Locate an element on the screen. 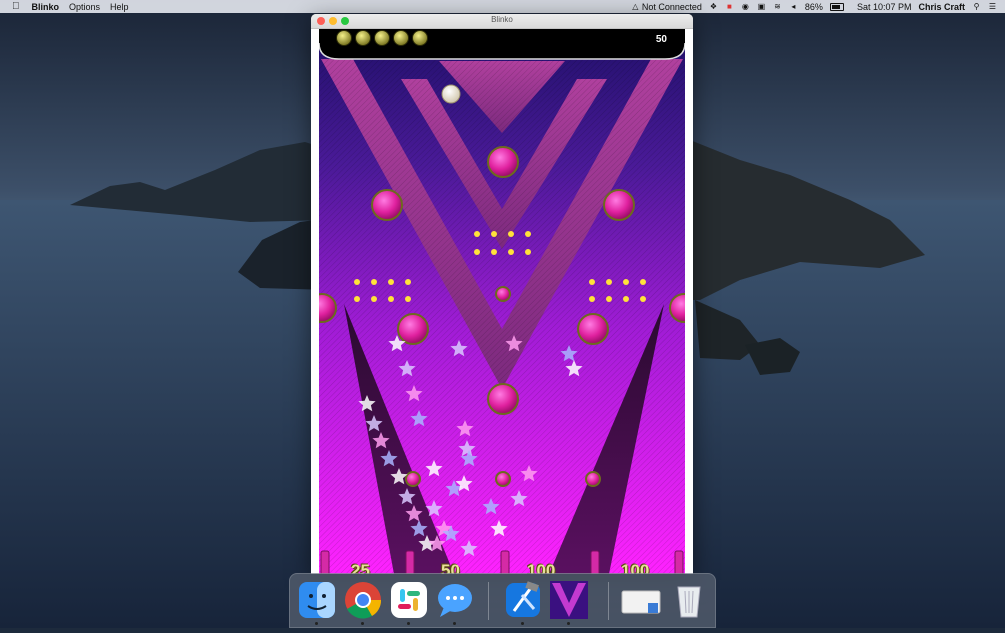 The height and width of the screenshot is (633, 1005). finder-icon is located at coordinates (317, 602).